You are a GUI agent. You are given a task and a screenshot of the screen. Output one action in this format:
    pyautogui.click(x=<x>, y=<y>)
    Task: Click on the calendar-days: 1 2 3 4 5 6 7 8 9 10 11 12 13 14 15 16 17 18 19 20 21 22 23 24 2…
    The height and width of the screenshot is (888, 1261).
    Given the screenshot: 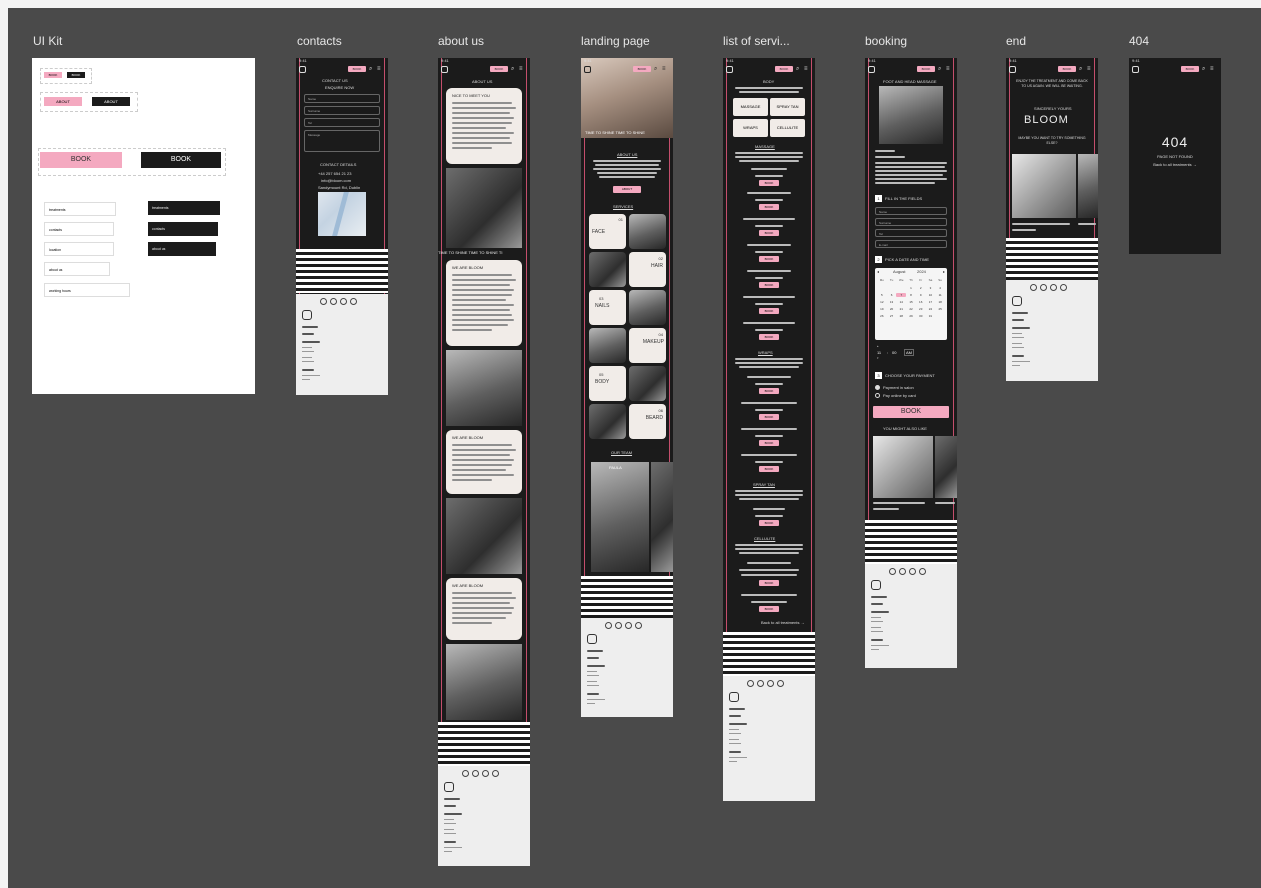 What is the action you would take?
    pyautogui.click(x=911, y=302)
    